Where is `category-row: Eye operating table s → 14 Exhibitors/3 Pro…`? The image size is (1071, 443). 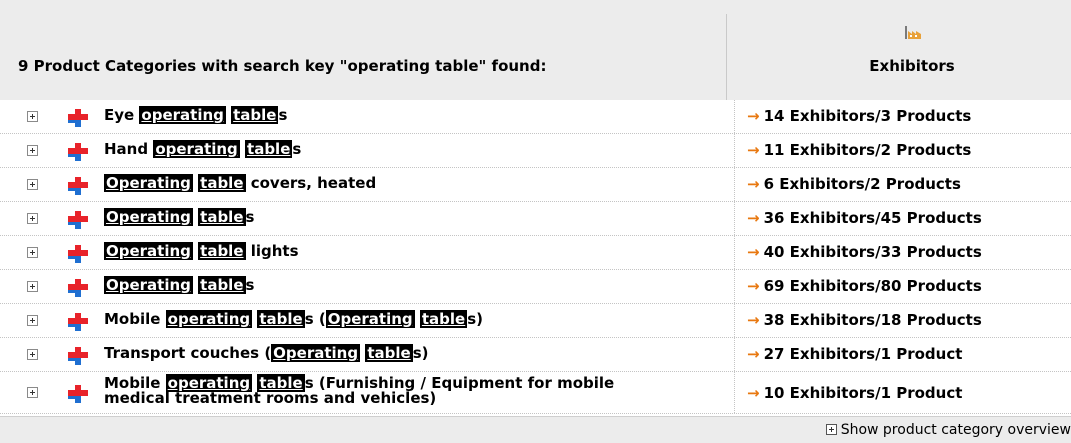
category-row: Eye operating table s → 14 Exhibitors/3 Pro… is located at coordinates (535, 117).